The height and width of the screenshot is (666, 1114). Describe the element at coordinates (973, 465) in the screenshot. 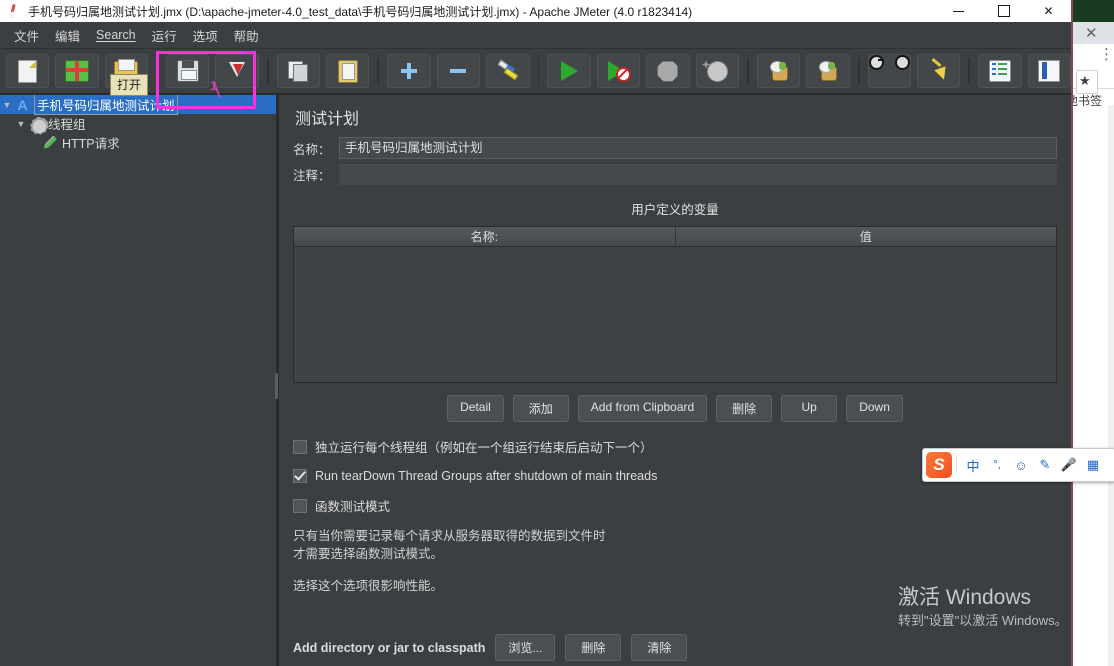

I see `ime-chinese-mode-icon: 中` at that location.